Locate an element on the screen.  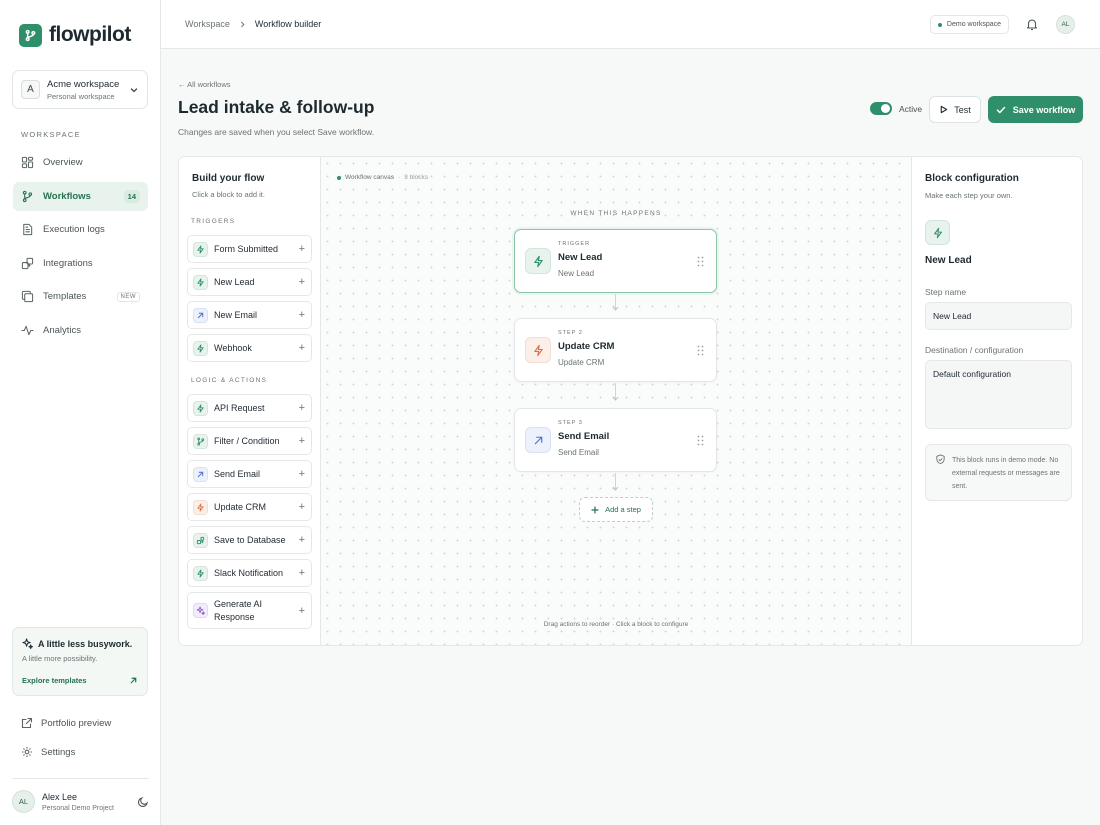
puzzle-icon is located at coordinates (27, 263).